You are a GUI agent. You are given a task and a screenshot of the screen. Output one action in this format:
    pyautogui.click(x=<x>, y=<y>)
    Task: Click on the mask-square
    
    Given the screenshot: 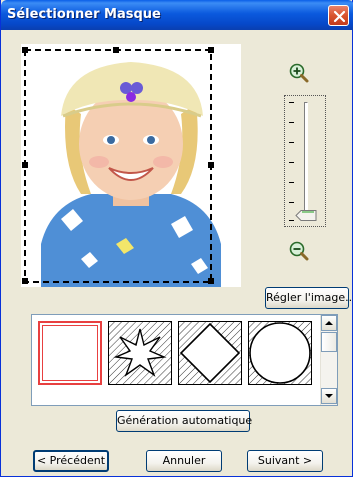 What is the action you would take?
    pyautogui.click(x=70, y=353)
    